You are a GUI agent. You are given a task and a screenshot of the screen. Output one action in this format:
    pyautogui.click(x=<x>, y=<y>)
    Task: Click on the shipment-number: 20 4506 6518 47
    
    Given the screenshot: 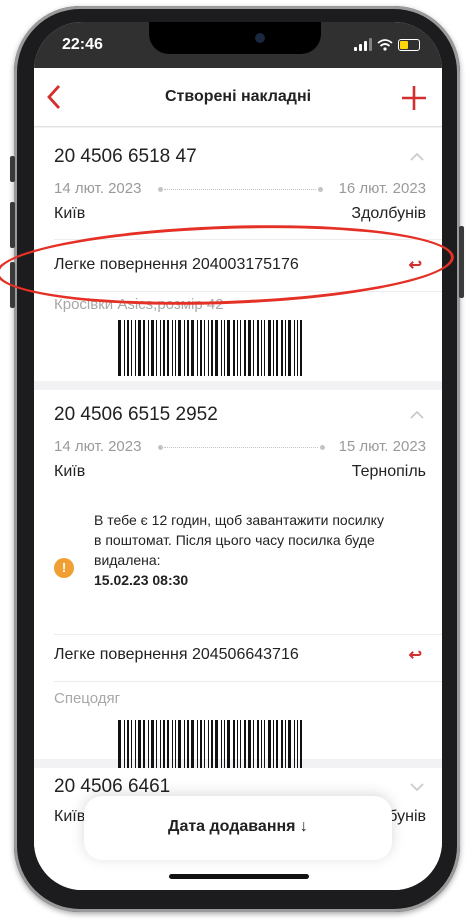 What is the action you would take?
    pyautogui.click(x=125, y=156)
    